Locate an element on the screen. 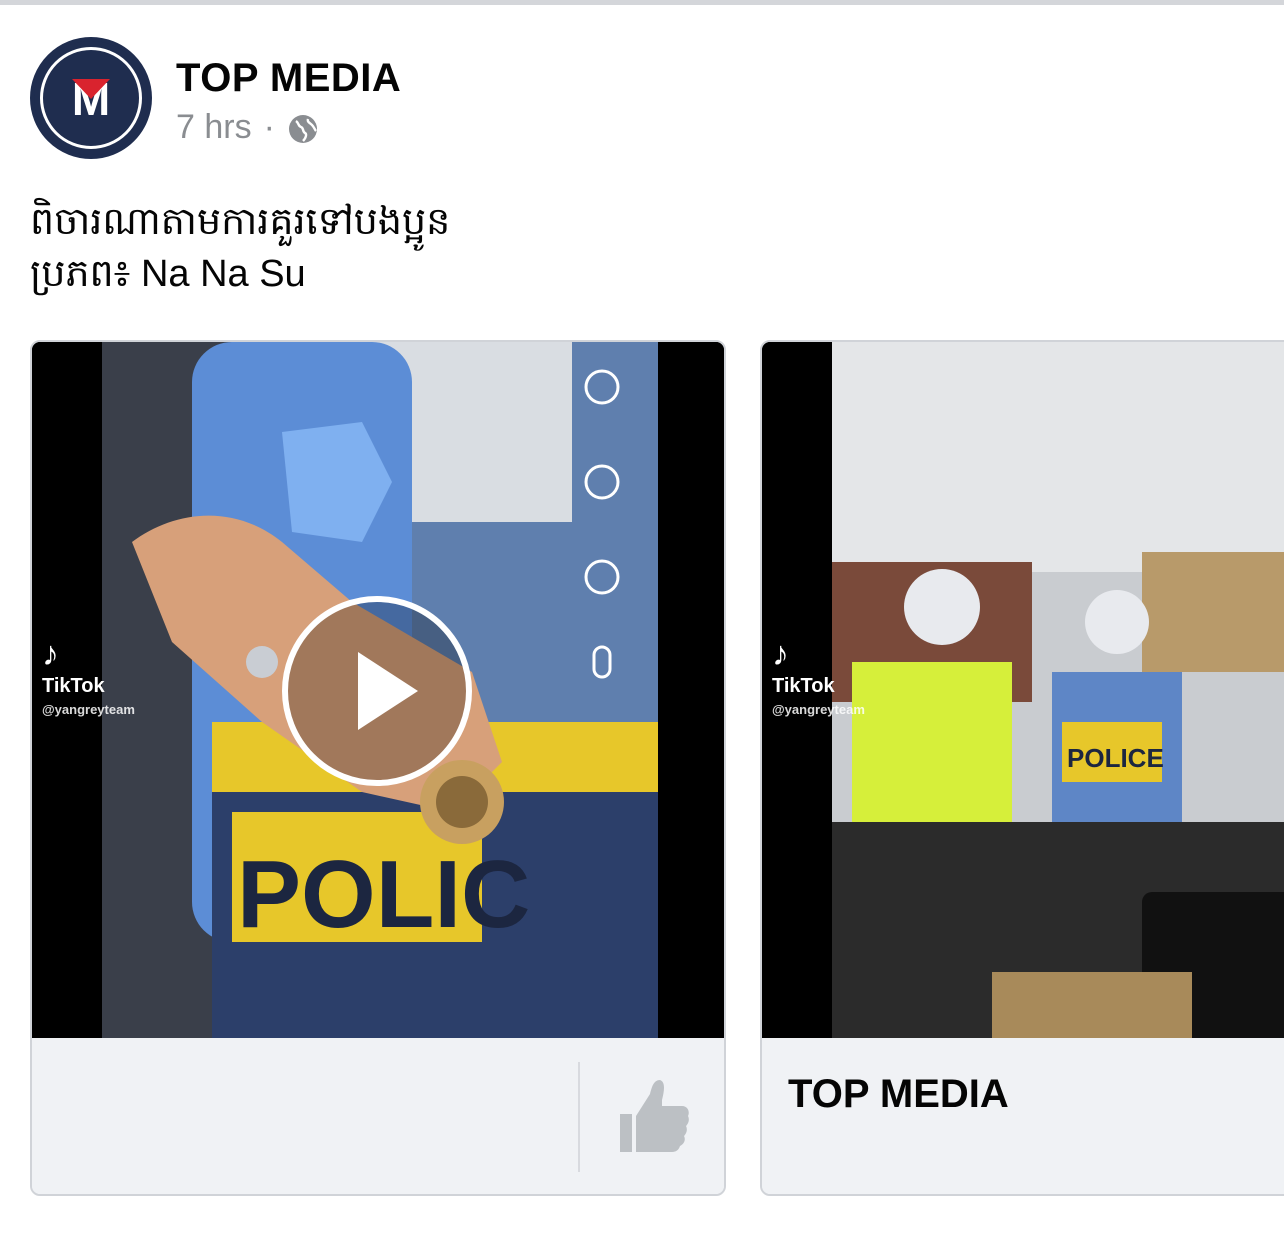 This screenshot has width=1284, height=1245. tiktok-watermark-1: ♪ TikTok @yangreyteam is located at coordinates (88, 676).